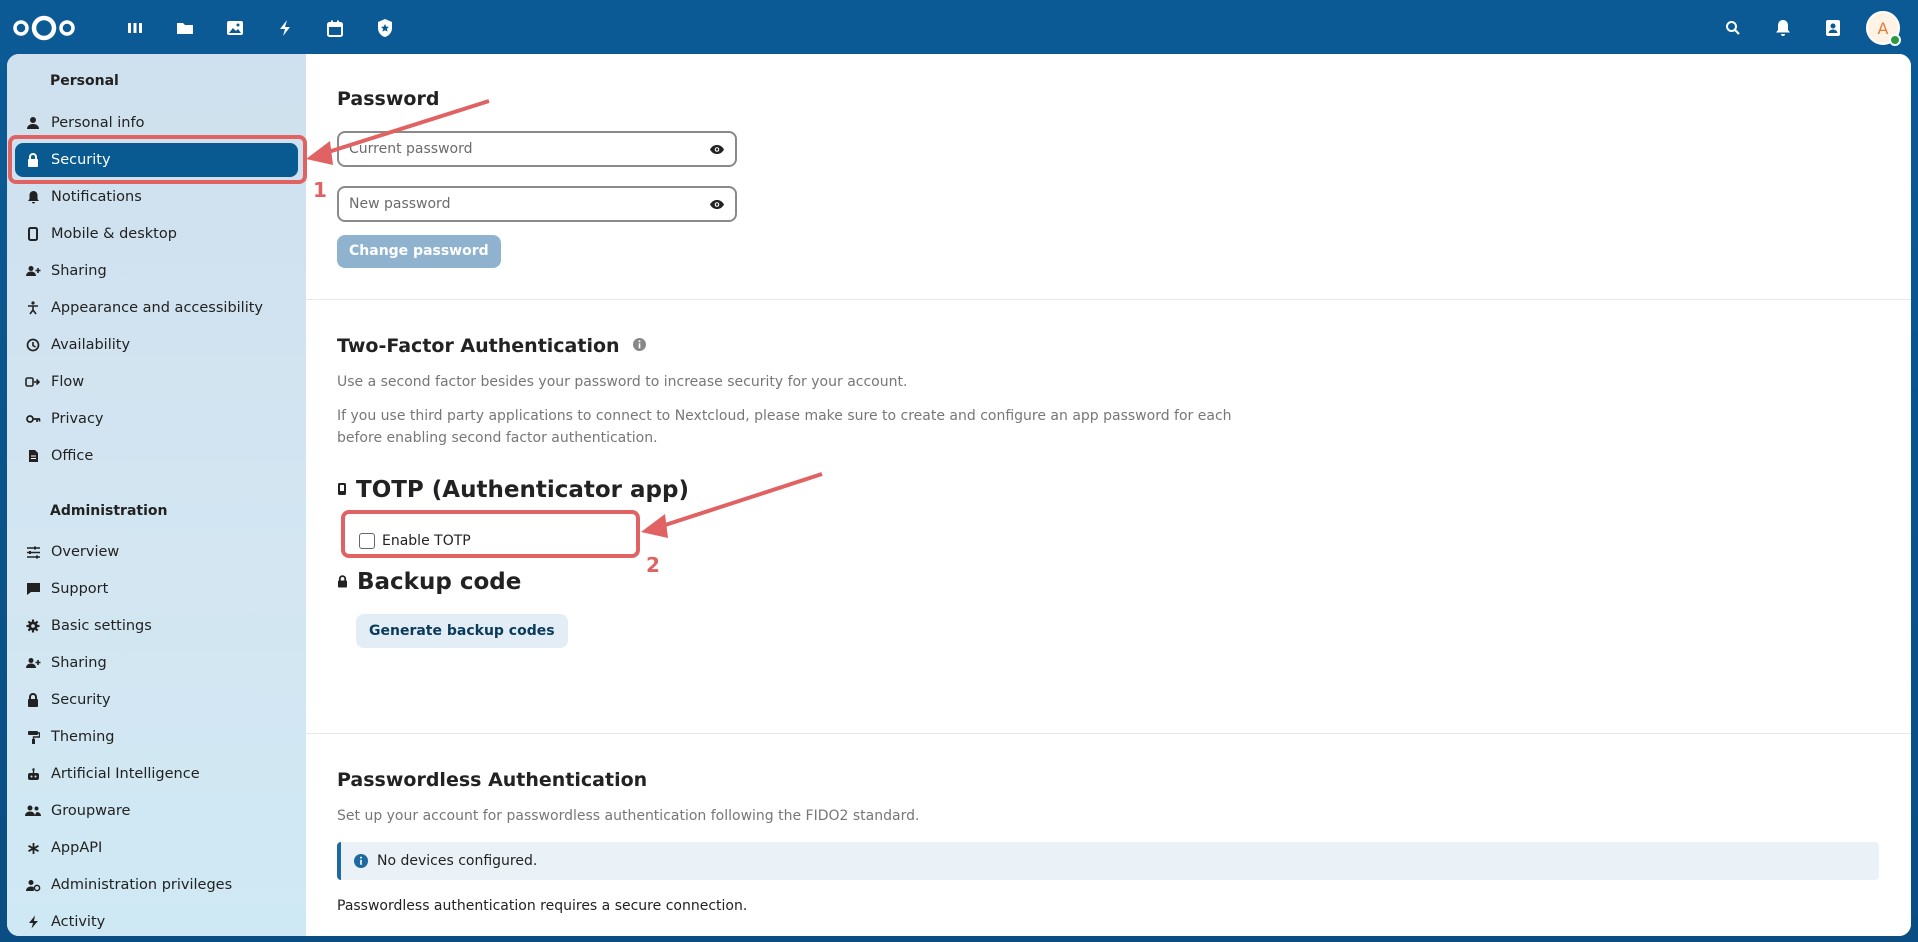  I want to click on sidebar-item-ai: Artificial Intelligence, so click(156, 774).